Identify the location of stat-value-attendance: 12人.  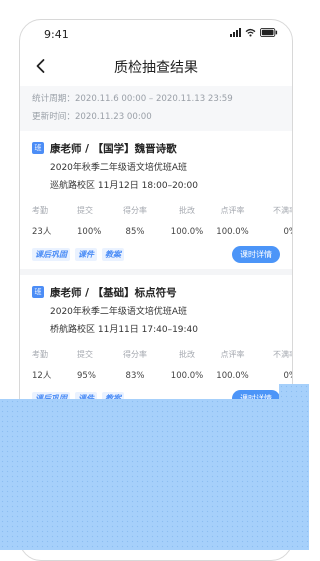
(42, 376).